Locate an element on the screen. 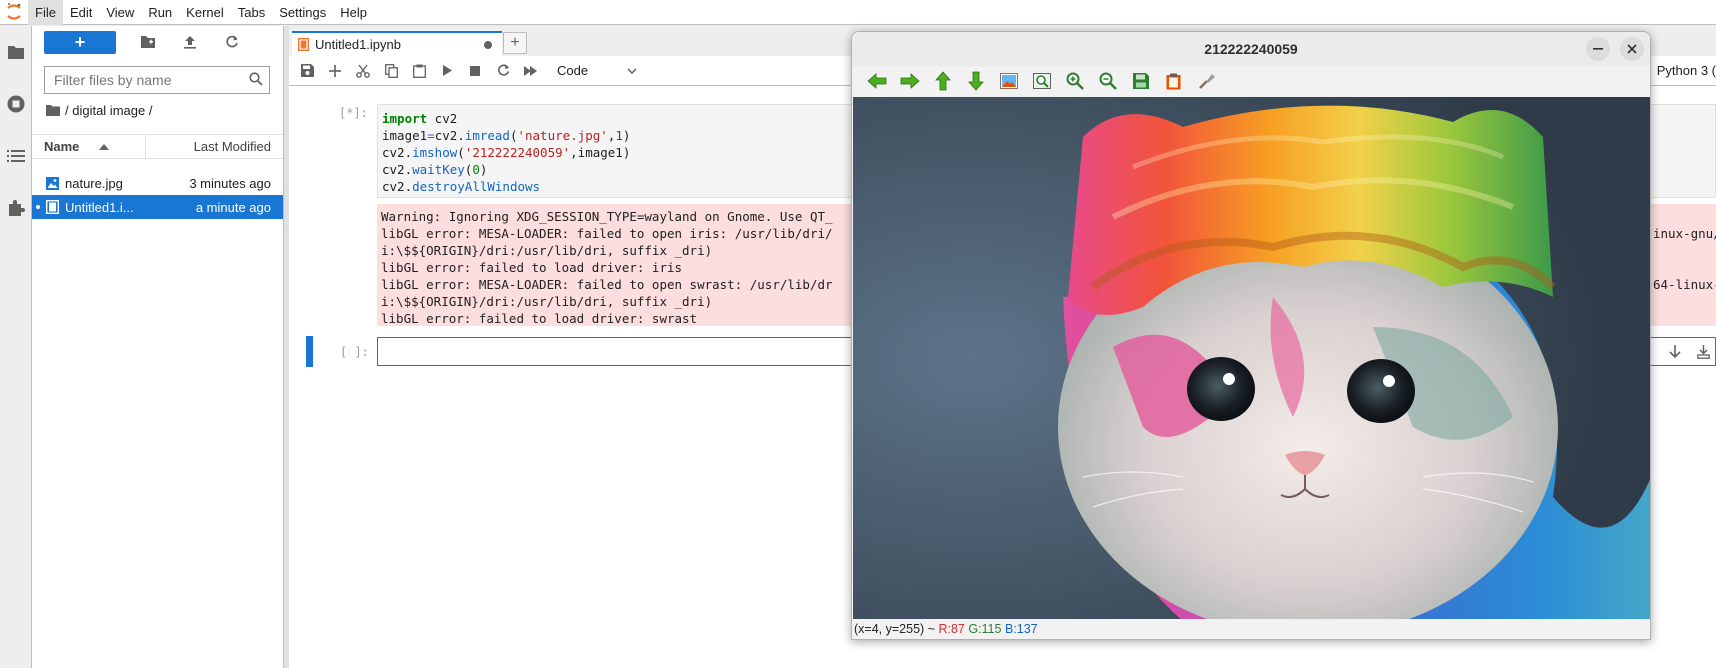 Image resolution: width=1716 pixels, height=668 pixels. close-button is located at coordinates (1632, 49).